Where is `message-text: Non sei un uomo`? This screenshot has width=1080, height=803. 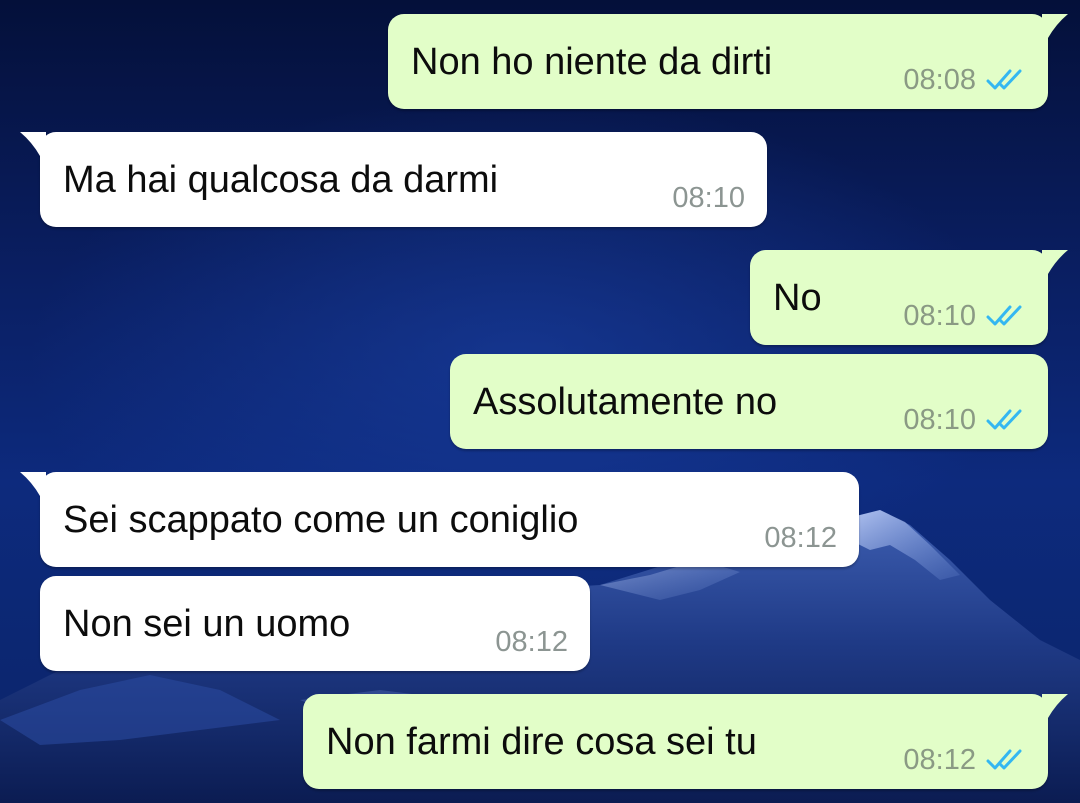 message-text: Non sei un uomo is located at coordinates (207, 624).